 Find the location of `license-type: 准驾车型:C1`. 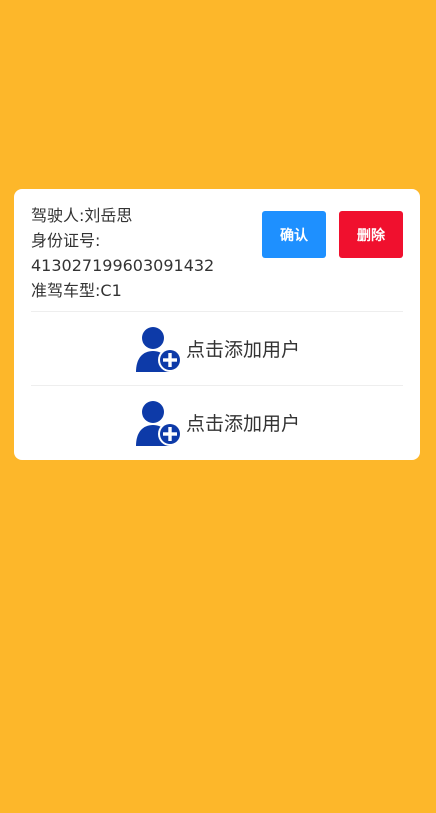

license-type: 准驾车型:C1 is located at coordinates (76, 290).